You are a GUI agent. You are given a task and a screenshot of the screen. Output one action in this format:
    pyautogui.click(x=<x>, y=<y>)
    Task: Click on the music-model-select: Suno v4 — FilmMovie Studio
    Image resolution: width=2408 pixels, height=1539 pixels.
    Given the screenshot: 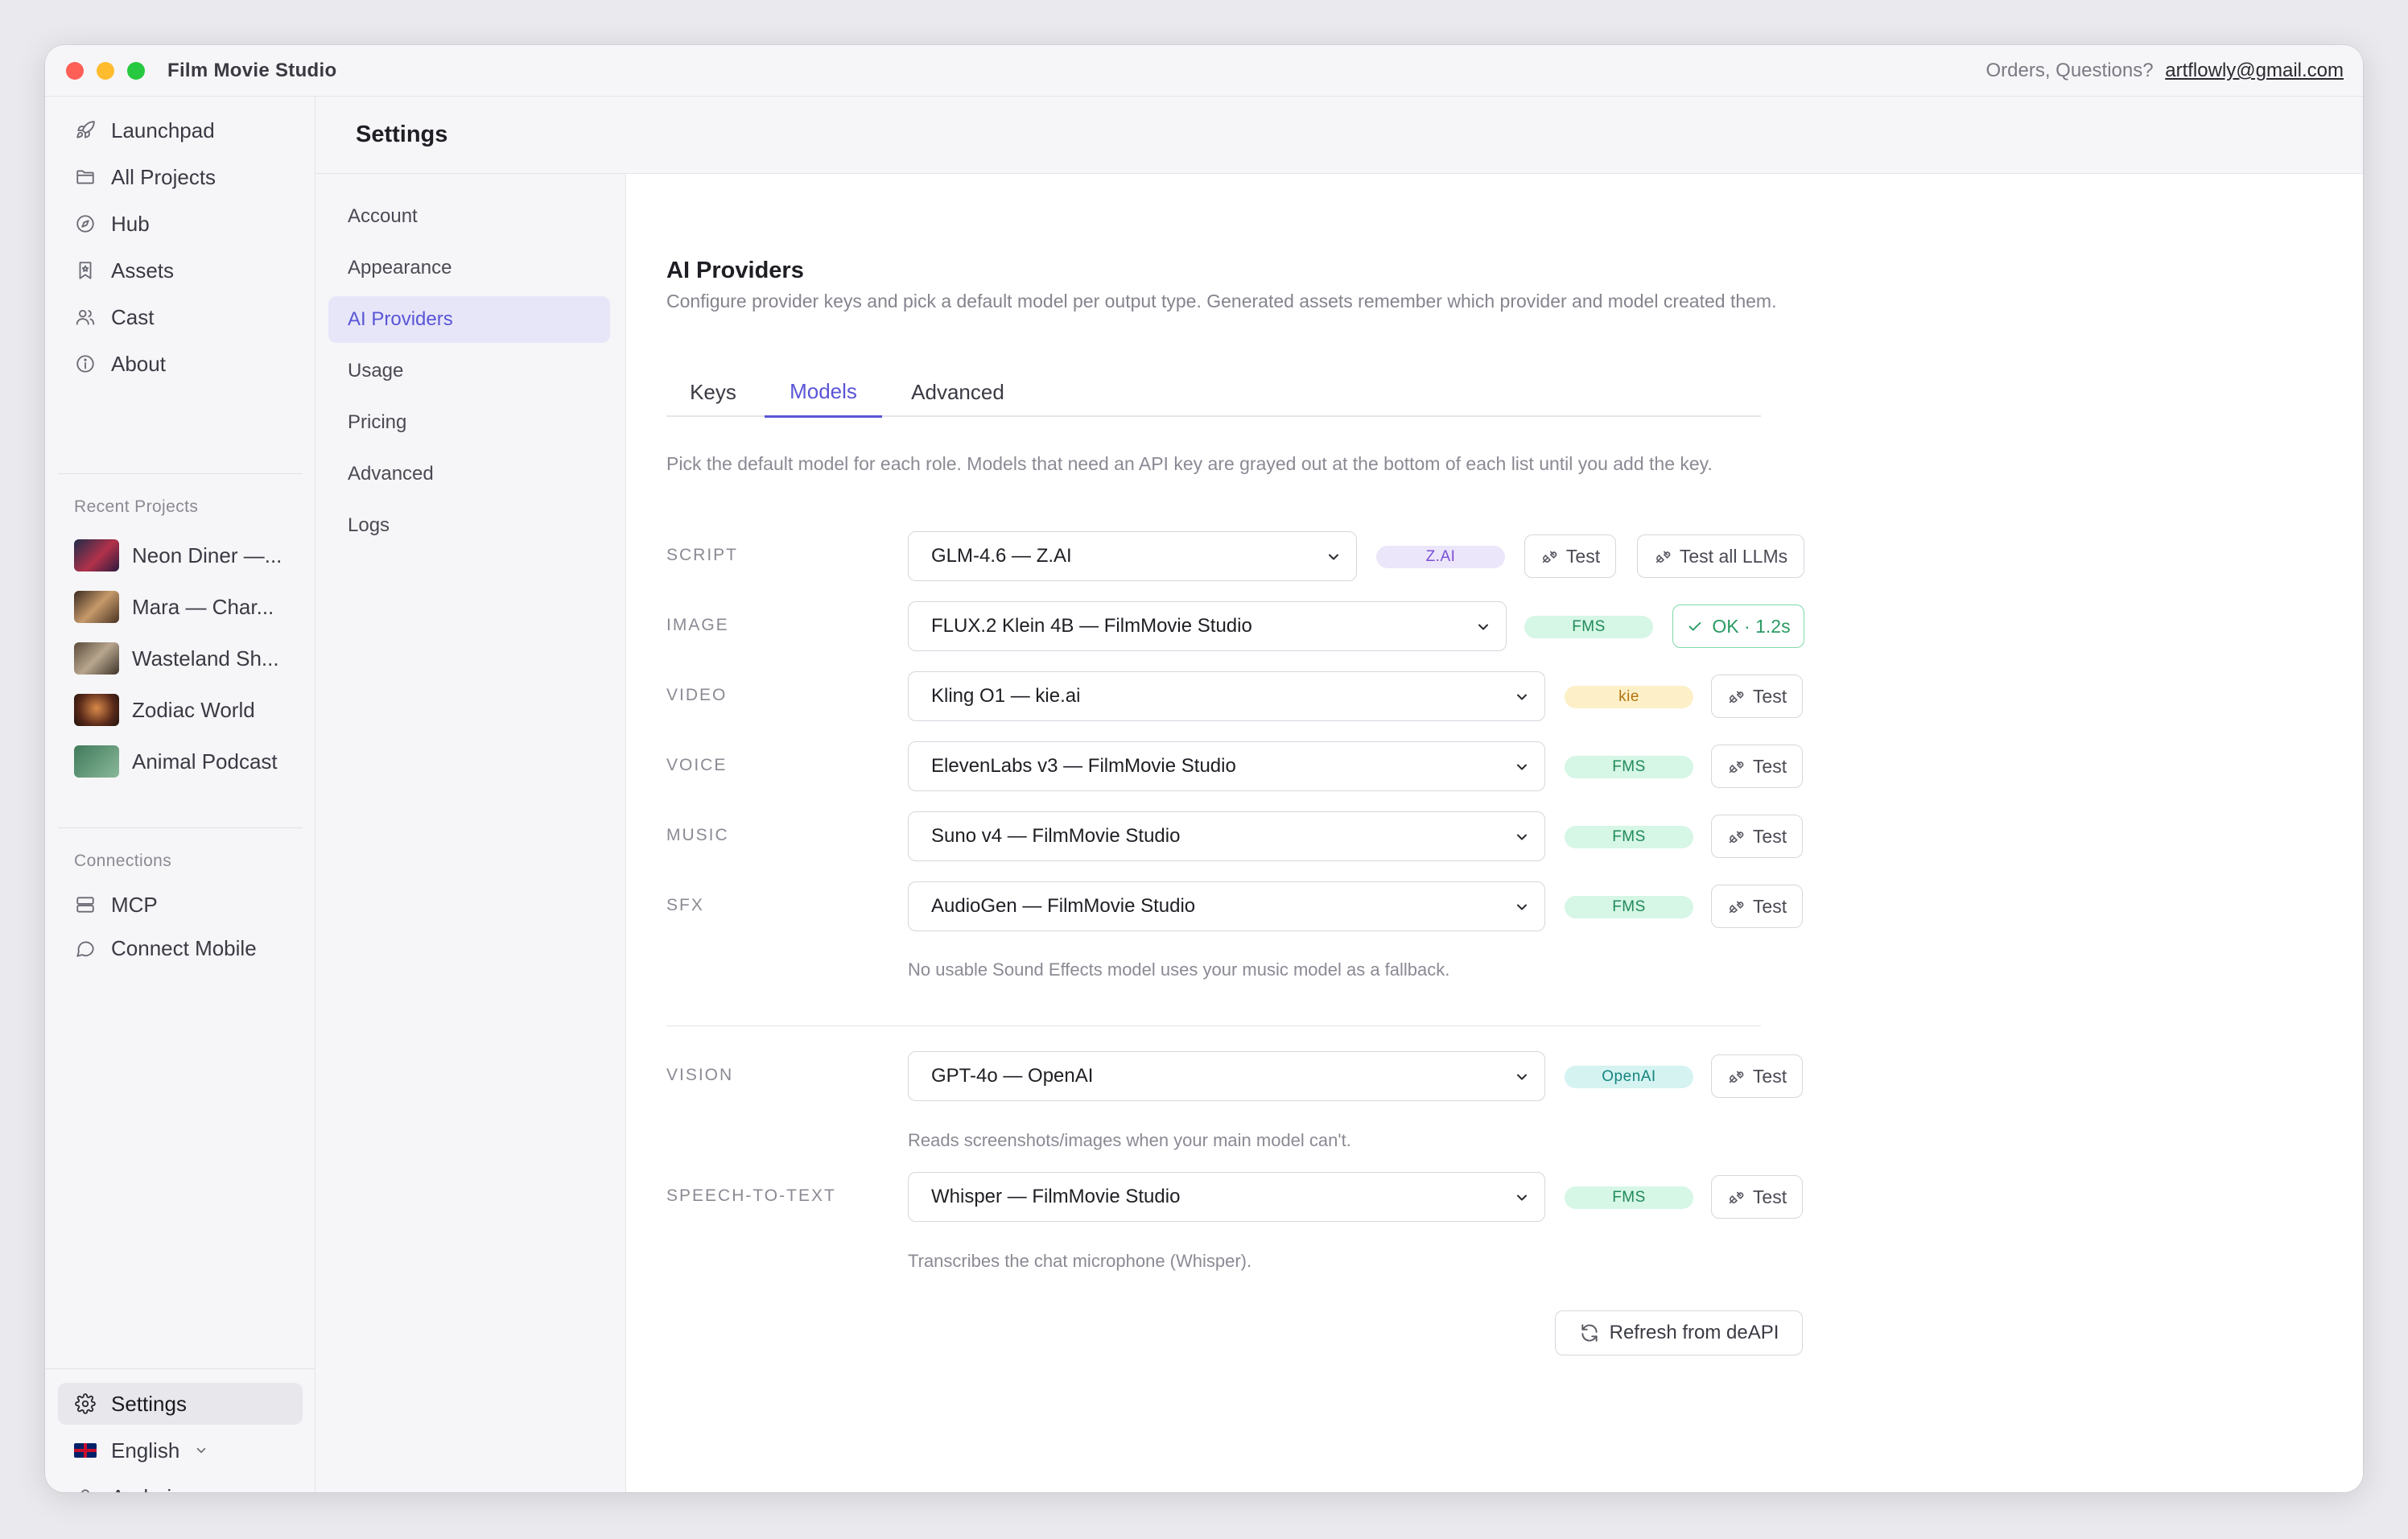 What is the action you would take?
    pyautogui.click(x=1226, y=836)
    